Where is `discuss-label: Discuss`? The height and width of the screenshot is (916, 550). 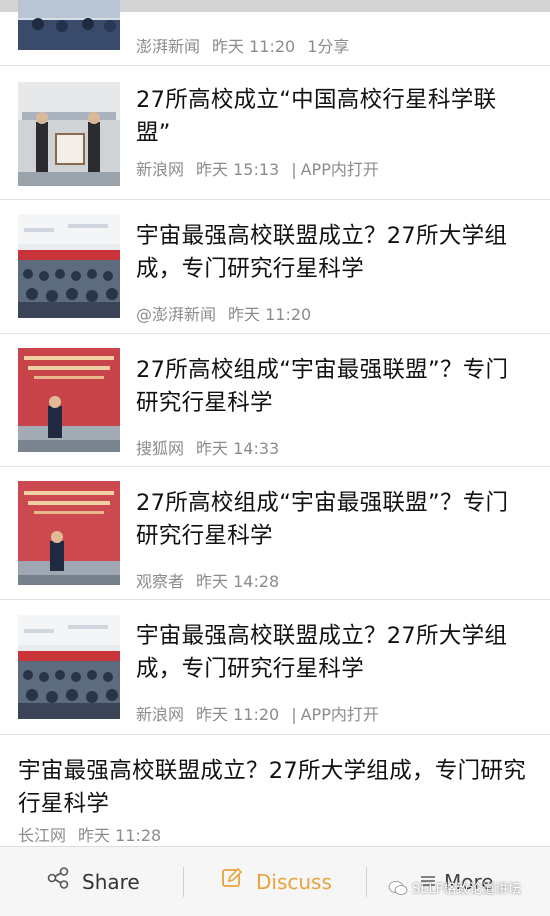 discuss-label: Discuss is located at coordinates (294, 882).